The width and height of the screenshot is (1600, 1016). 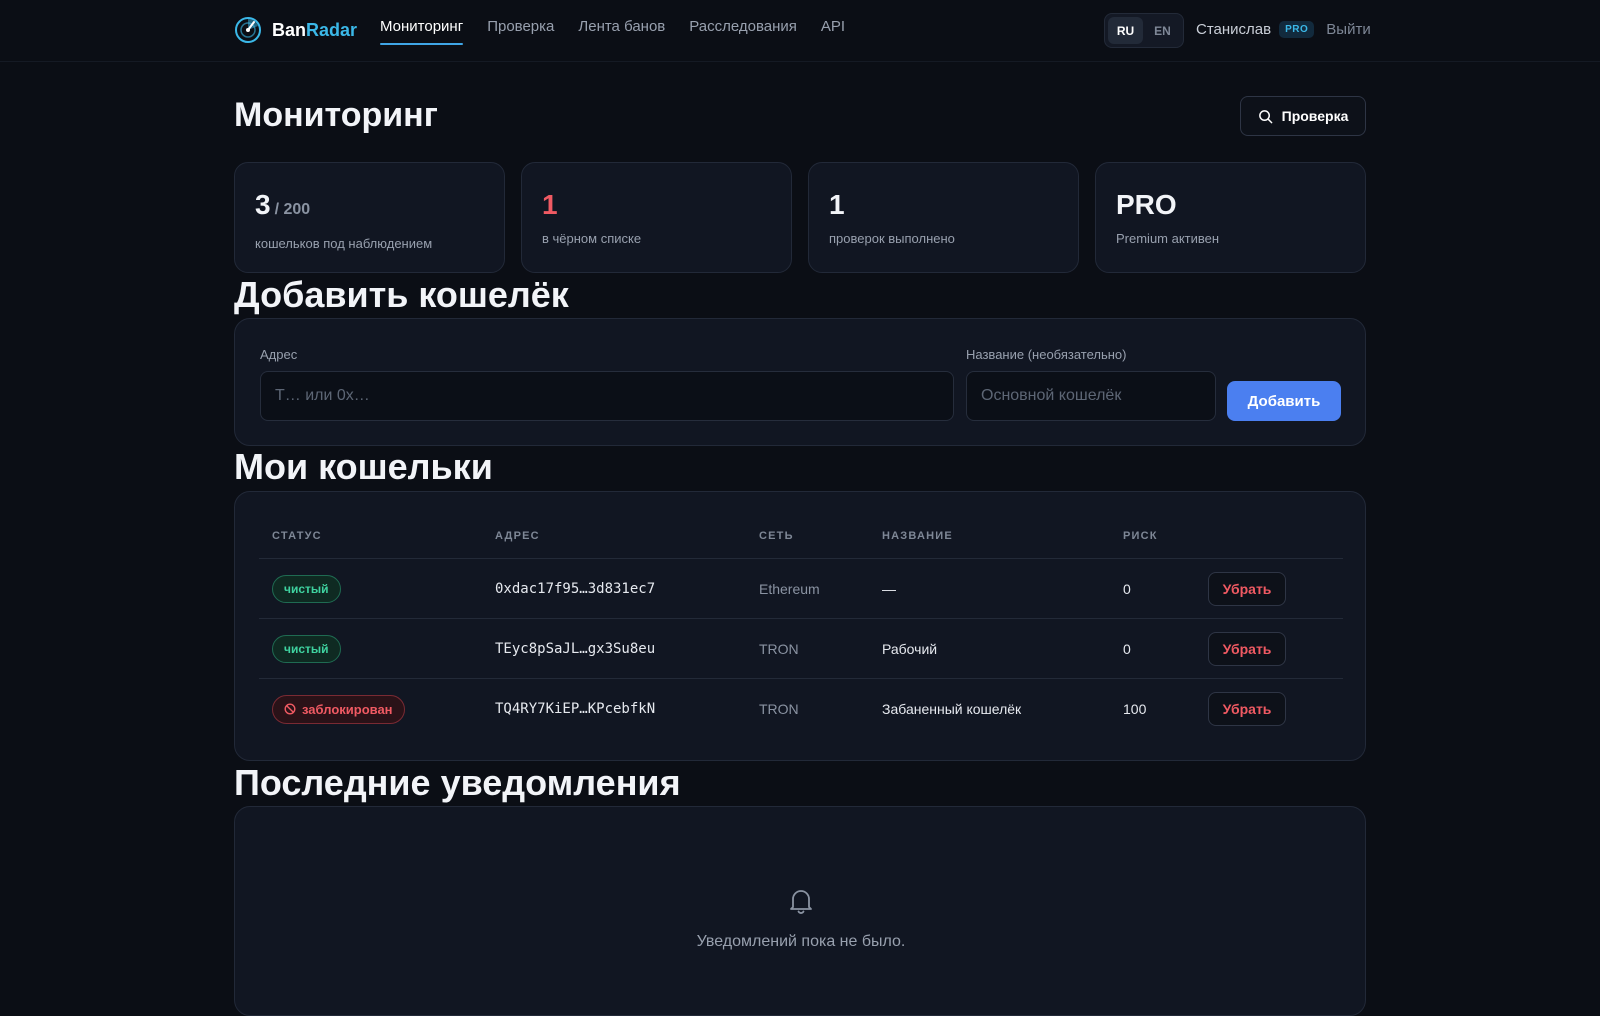 What do you see at coordinates (263, 204) in the screenshot?
I see `stat-value: 3` at bounding box center [263, 204].